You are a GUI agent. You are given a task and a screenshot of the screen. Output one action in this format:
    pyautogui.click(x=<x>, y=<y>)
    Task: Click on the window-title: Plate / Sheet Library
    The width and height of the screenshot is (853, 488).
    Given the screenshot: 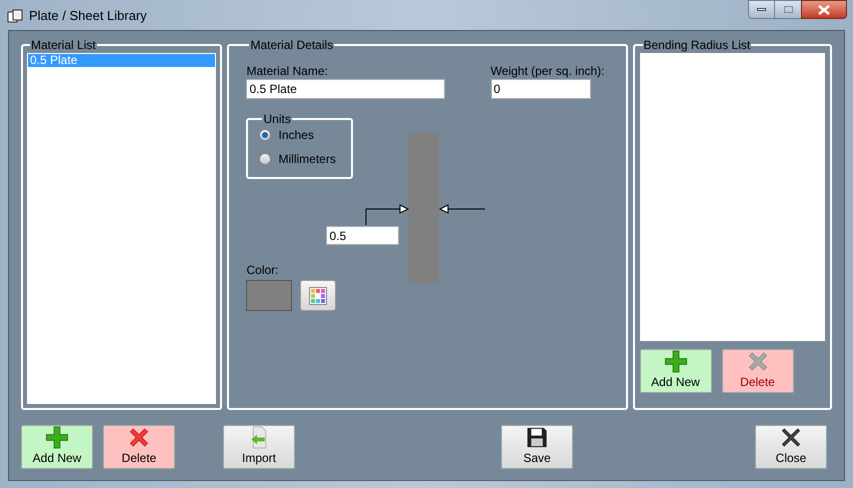 What is the action you would take?
    pyautogui.click(x=88, y=16)
    